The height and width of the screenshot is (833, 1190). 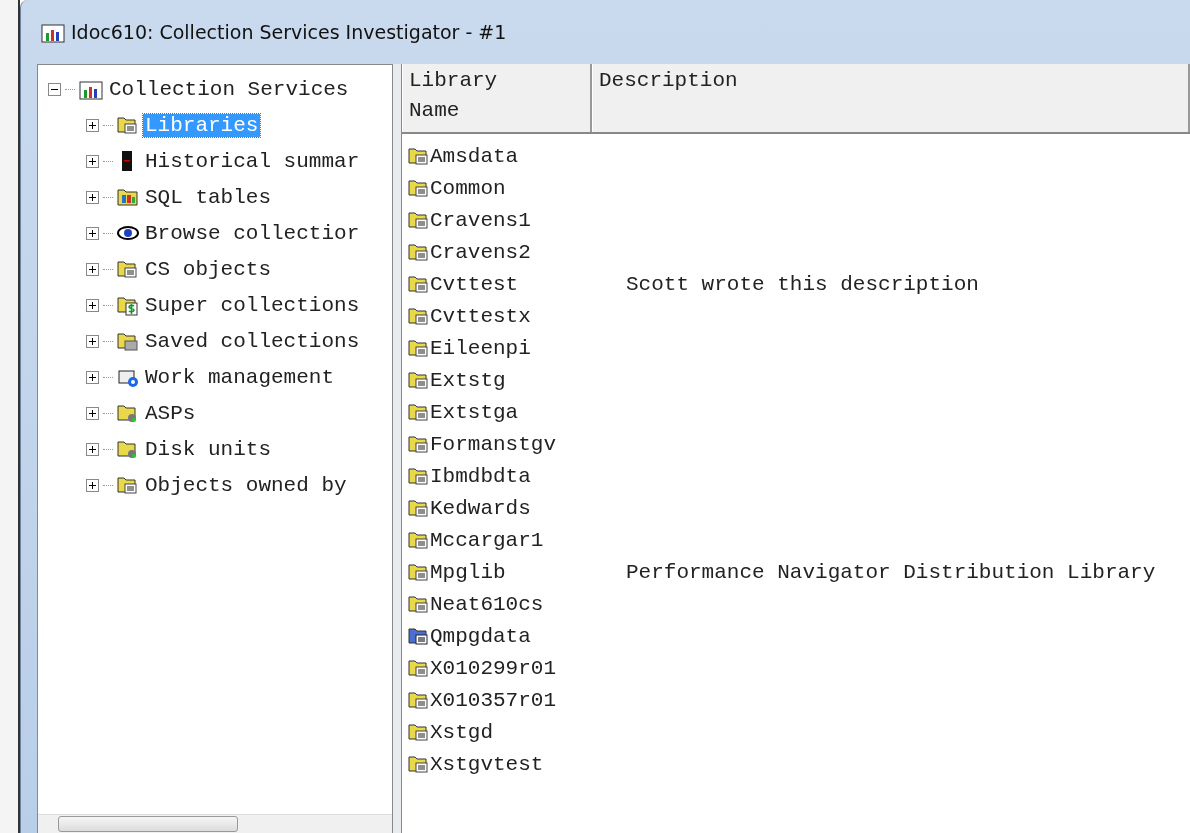 I want to click on library-name: Eileenpi, so click(x=528, y=348).